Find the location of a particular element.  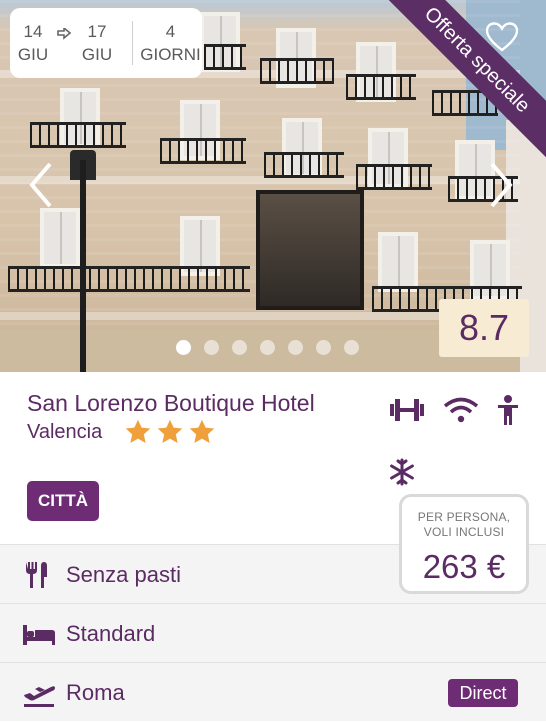

air-conditioning-icon is located at coordinates (402, 472).